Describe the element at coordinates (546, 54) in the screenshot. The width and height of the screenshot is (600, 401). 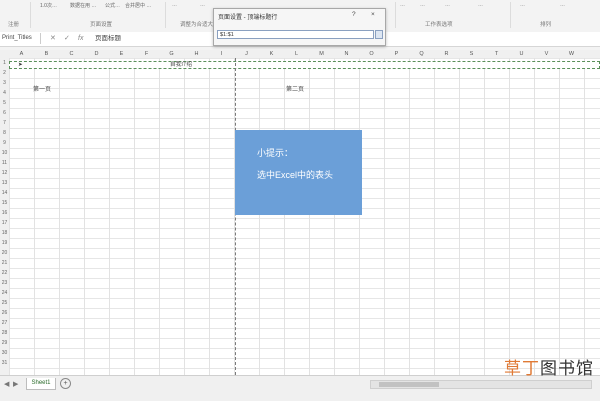
I see `column-header: V` at that location.